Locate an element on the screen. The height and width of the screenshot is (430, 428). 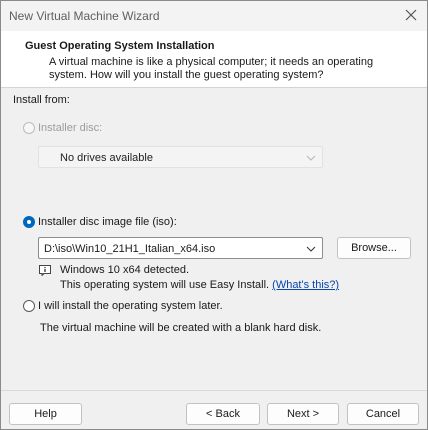
back-button: < Back is located at coordinates (223, 414).